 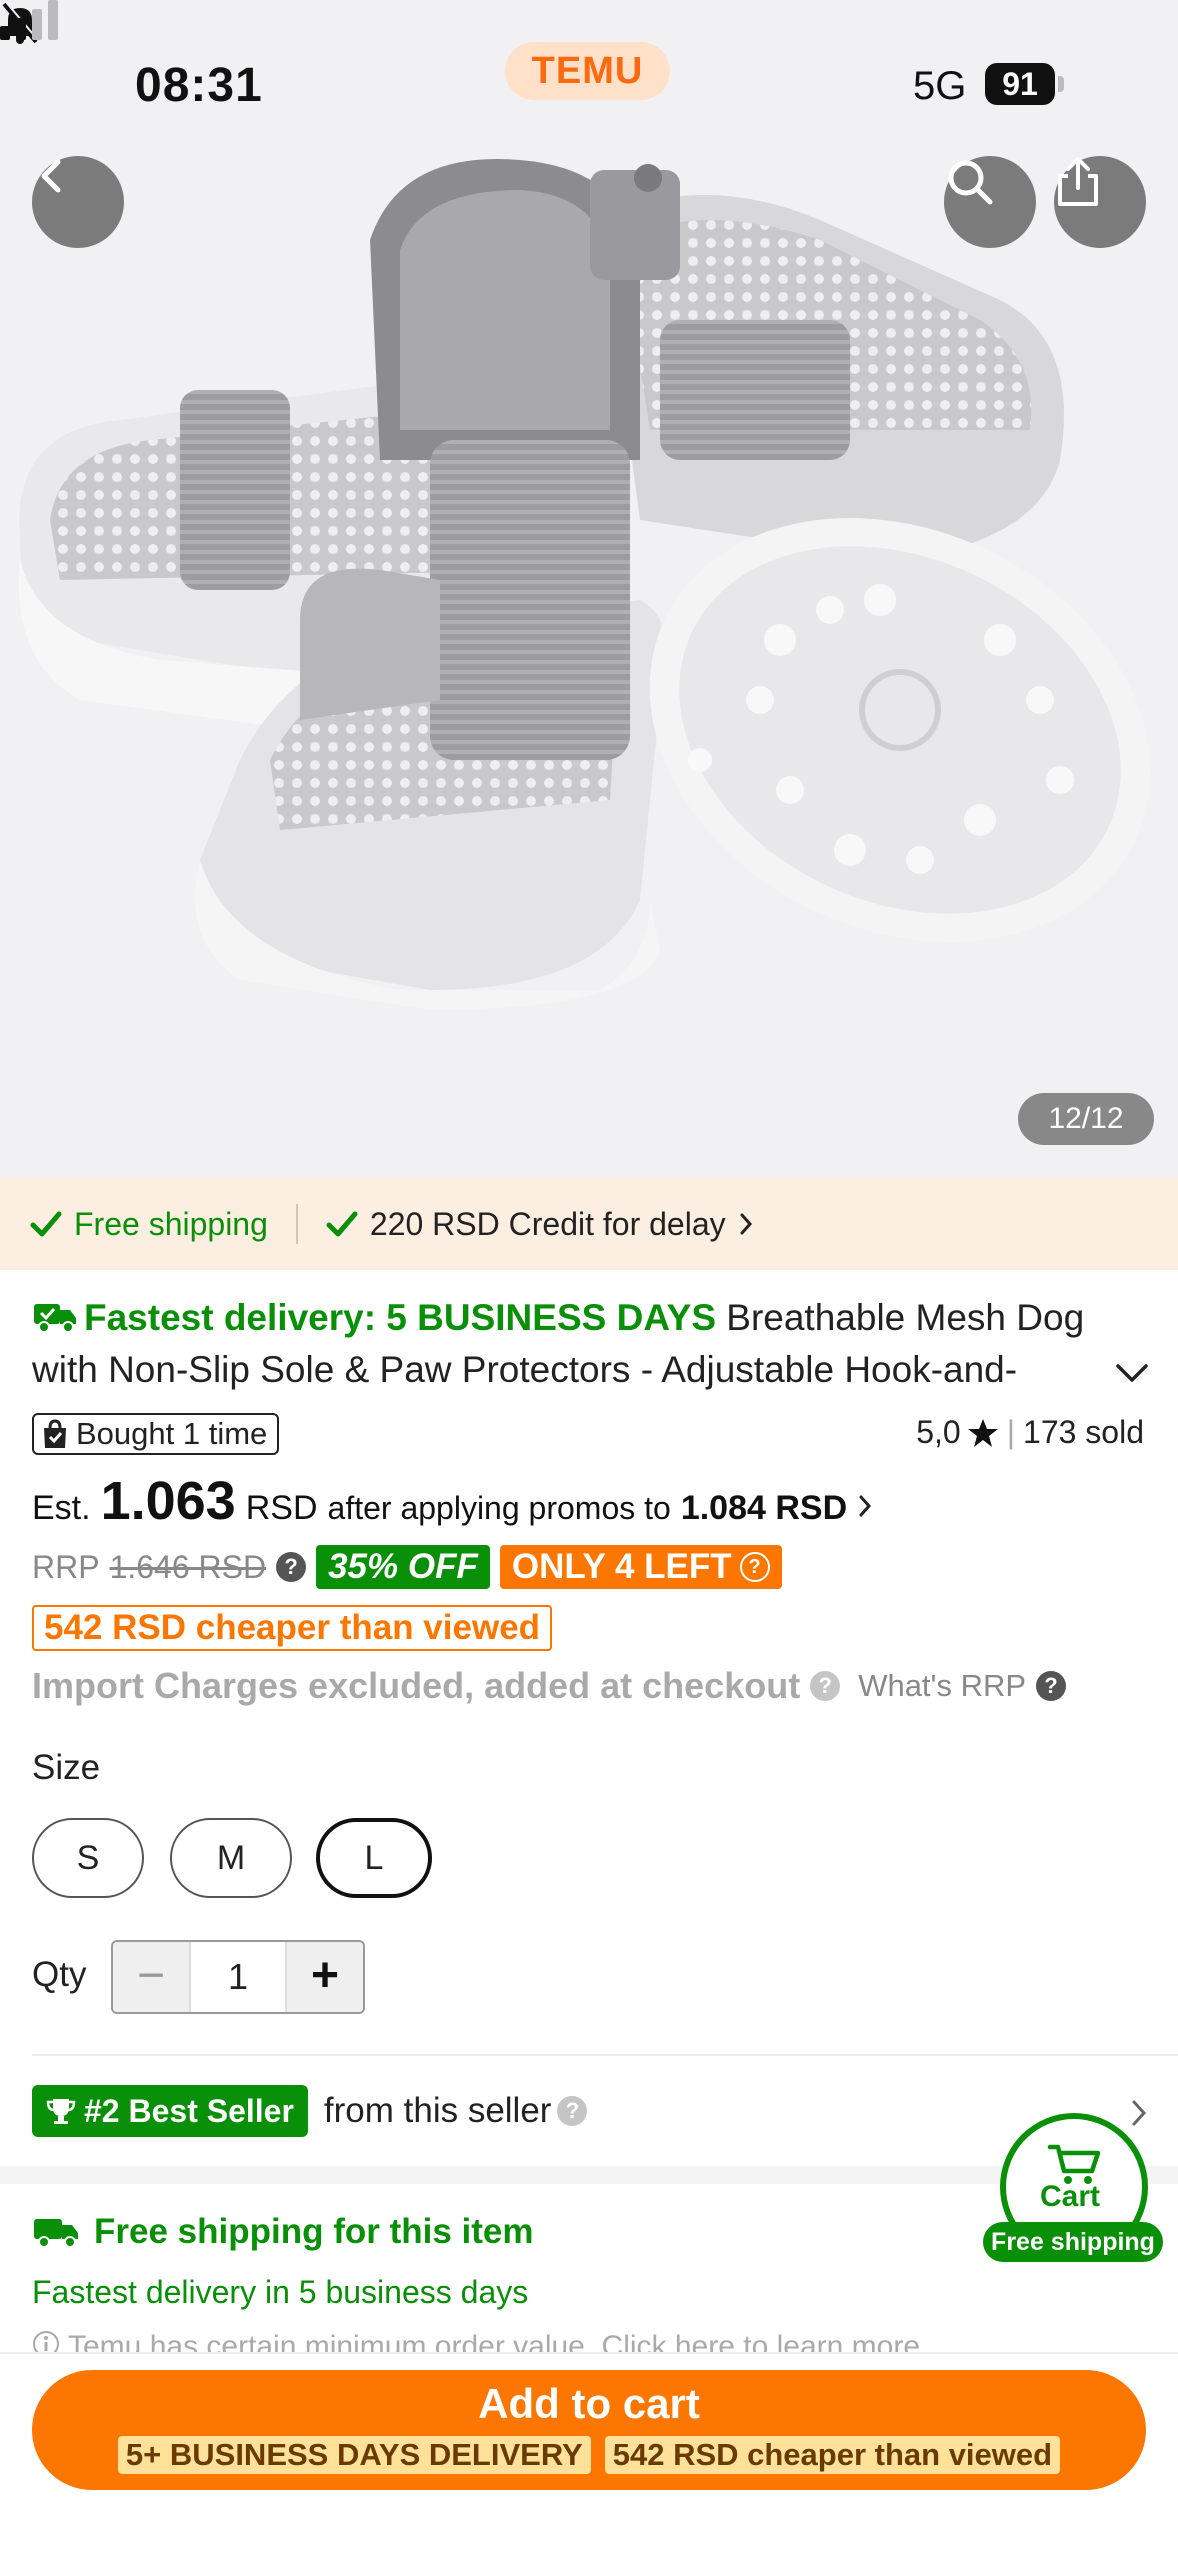 I want to click on star-icon, so click(x=982, y=1432).